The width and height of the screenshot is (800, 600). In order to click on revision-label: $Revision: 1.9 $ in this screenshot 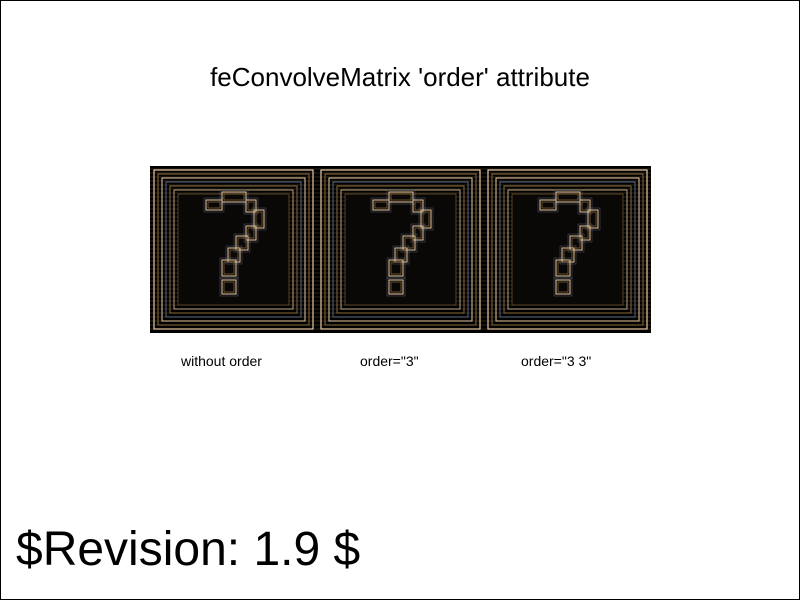, I will do `click(188, 549)`.